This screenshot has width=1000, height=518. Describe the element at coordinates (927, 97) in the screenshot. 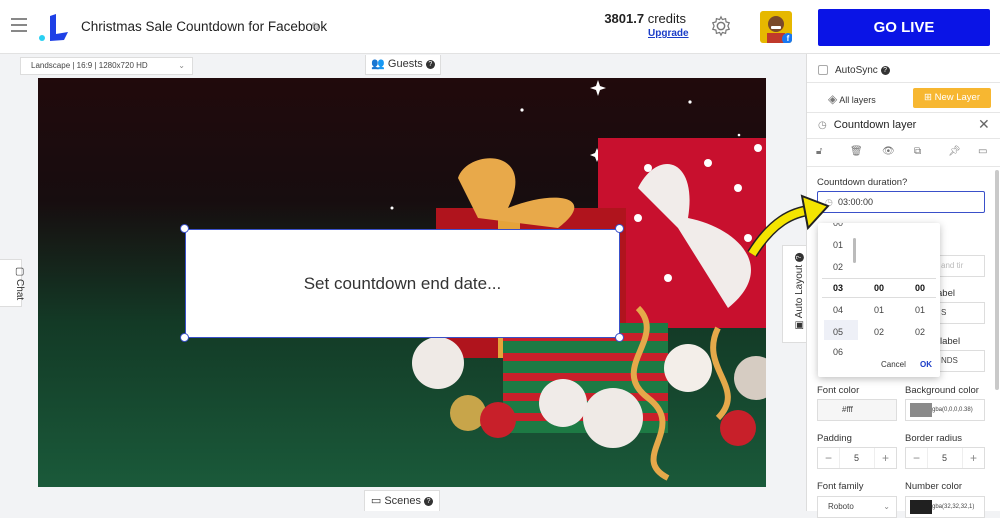

I see `plus-icon: ⊞` at that location.